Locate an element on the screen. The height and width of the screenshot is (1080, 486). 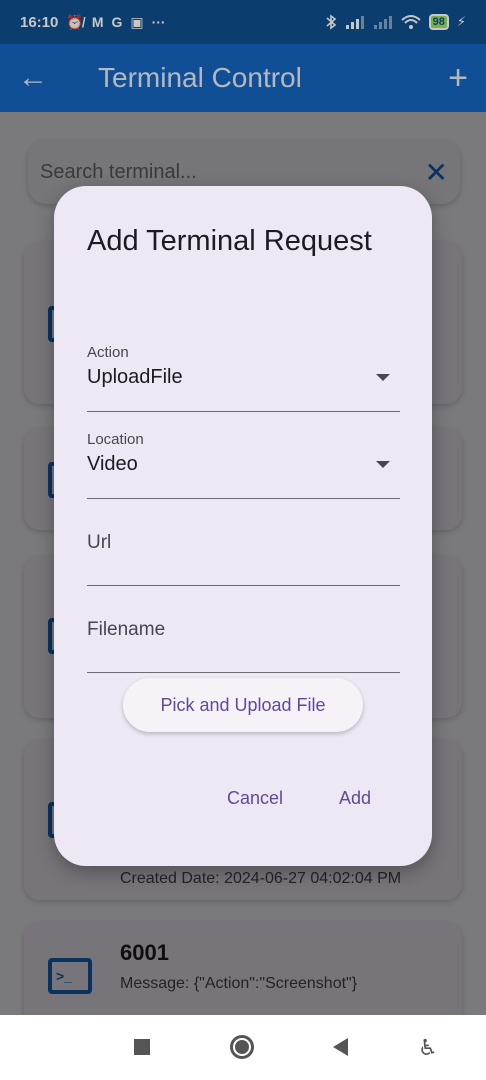
system-nav-bar: ♿ is located at coordinates (243, 1047).